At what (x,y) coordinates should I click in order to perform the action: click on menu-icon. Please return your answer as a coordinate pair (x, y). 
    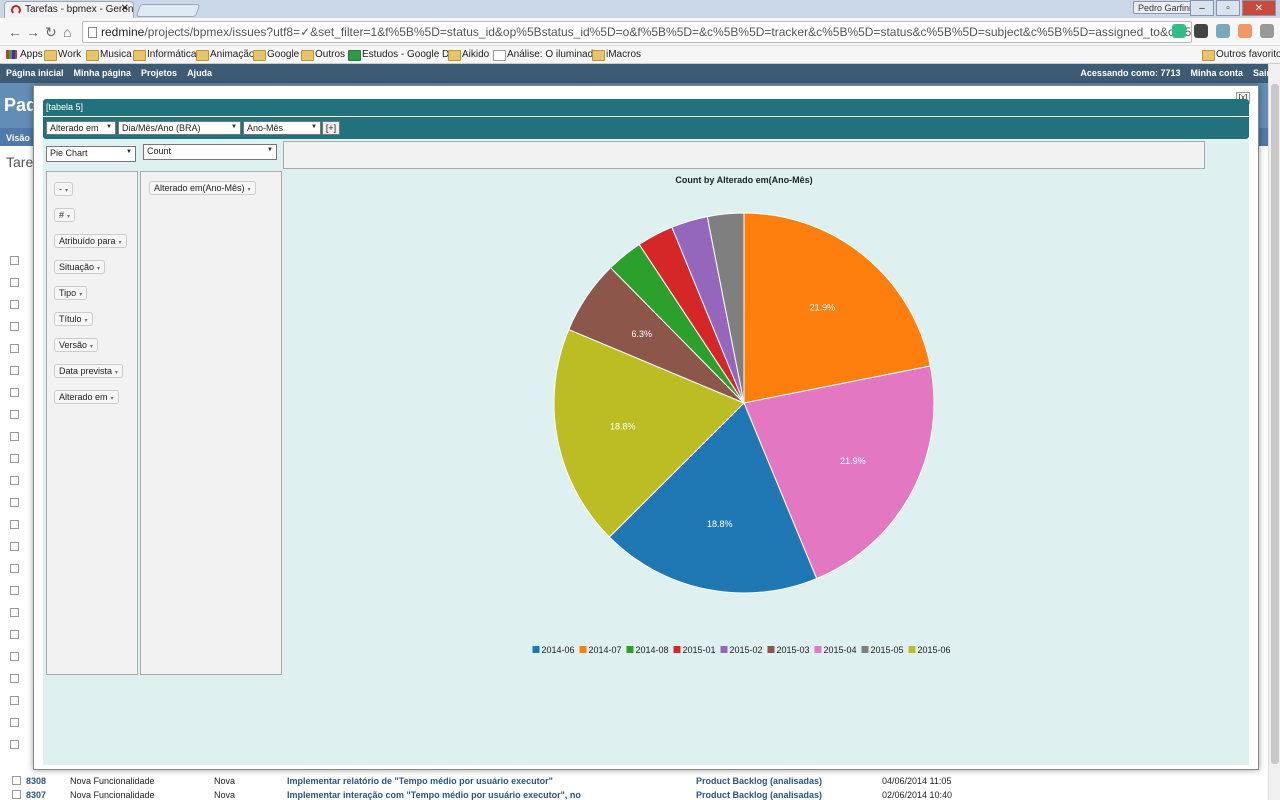
    Looking at the image, I should click on (1267, 31).